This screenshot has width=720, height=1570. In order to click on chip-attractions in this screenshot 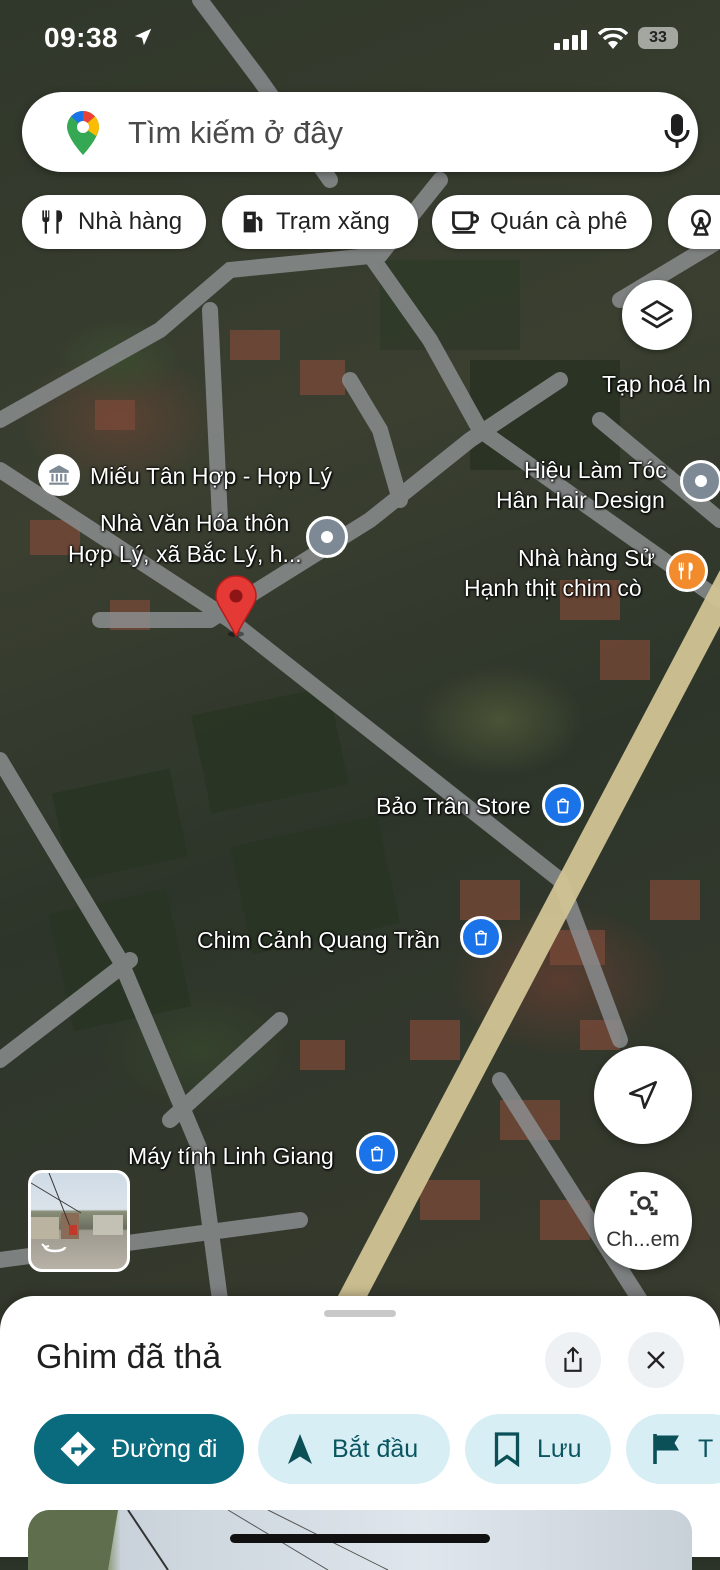, I will do `click(694, 222)`.